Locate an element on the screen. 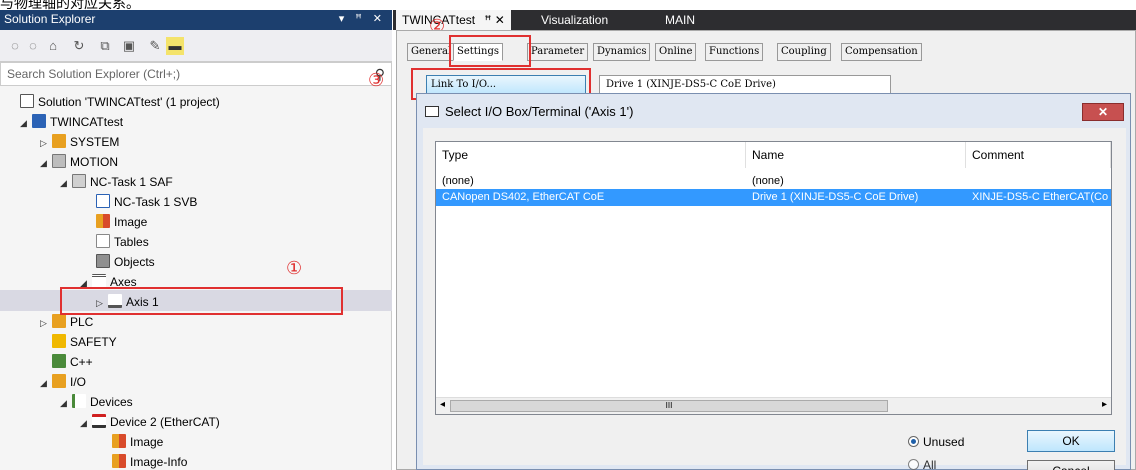 The width and height of the screenshot is (1136, 470). plc-icon is located at coordinates (59, 321).